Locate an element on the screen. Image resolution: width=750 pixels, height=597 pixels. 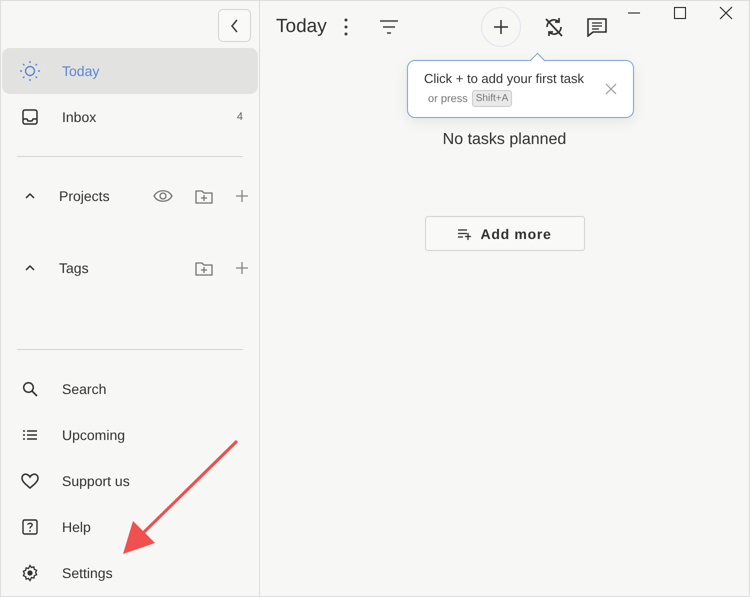
empty-message: No tasks planned is located at coordinates (504, 140).